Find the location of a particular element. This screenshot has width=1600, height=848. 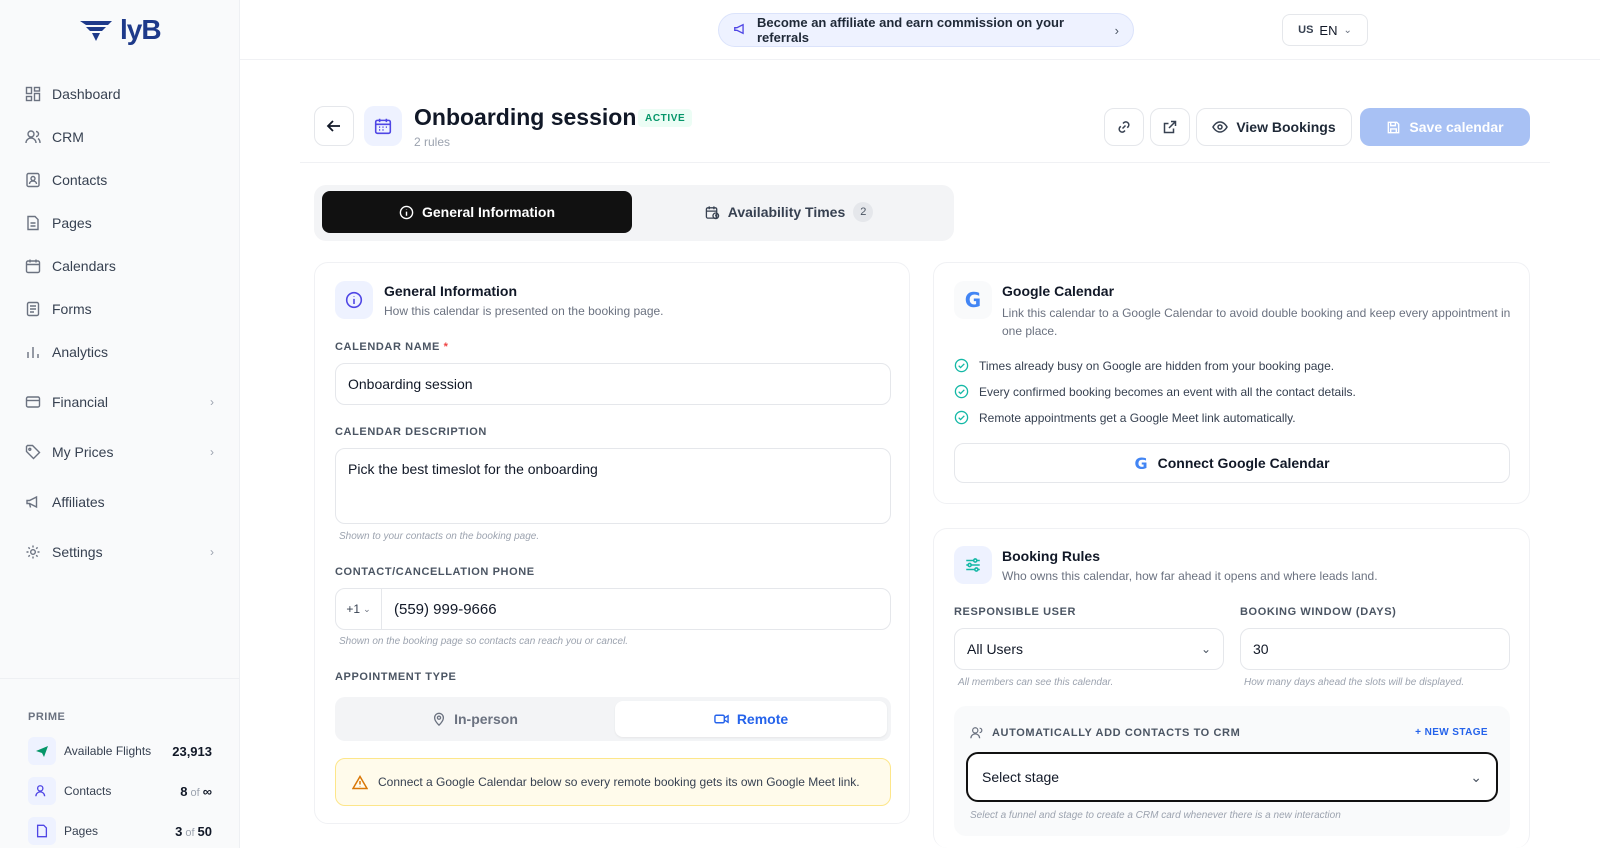

calendar-icon is located at coordinates (33, 266).